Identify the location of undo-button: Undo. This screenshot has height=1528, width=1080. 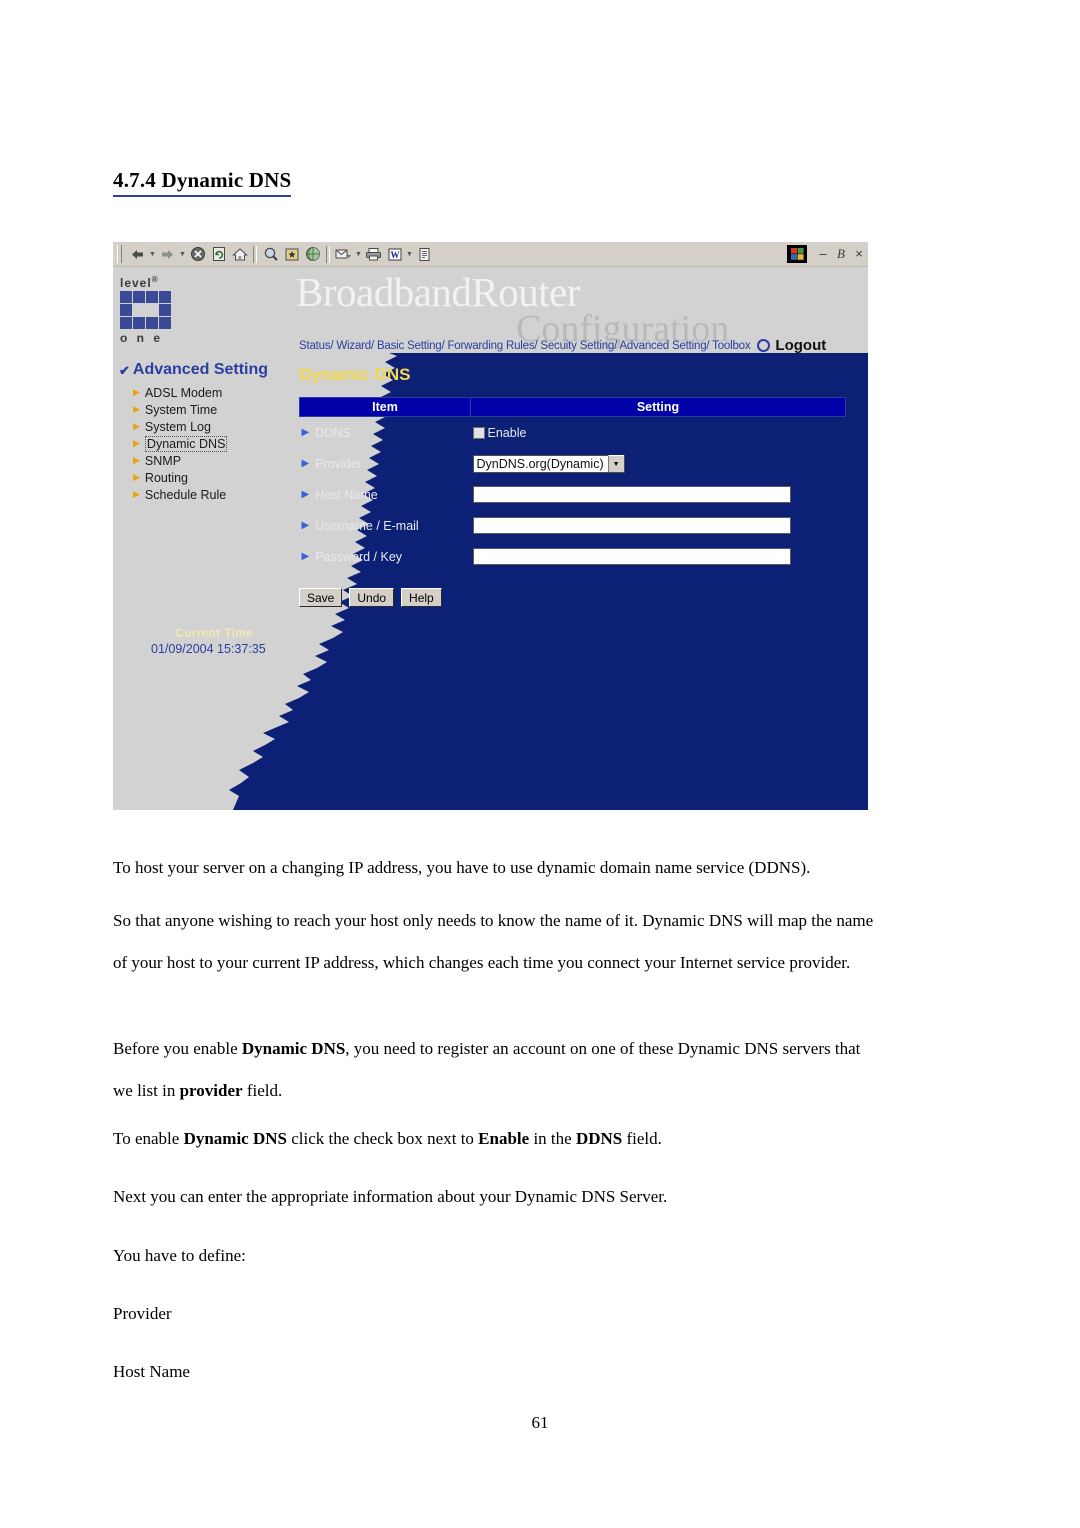
(372, 597).